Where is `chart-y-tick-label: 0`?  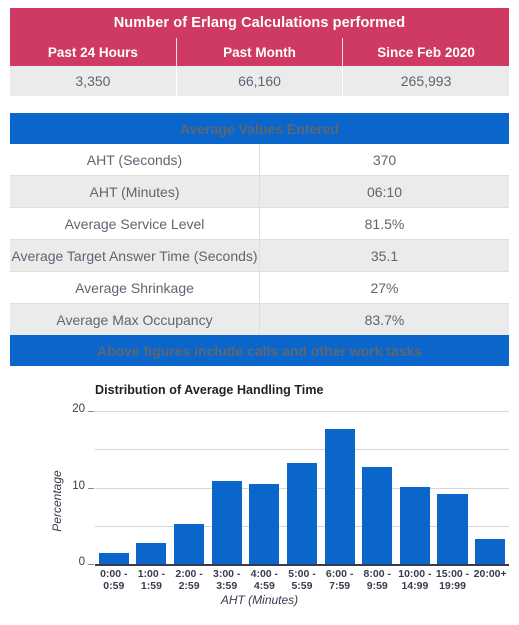 chart-y-tick-label: 0 is located at coordinates (81, 562).